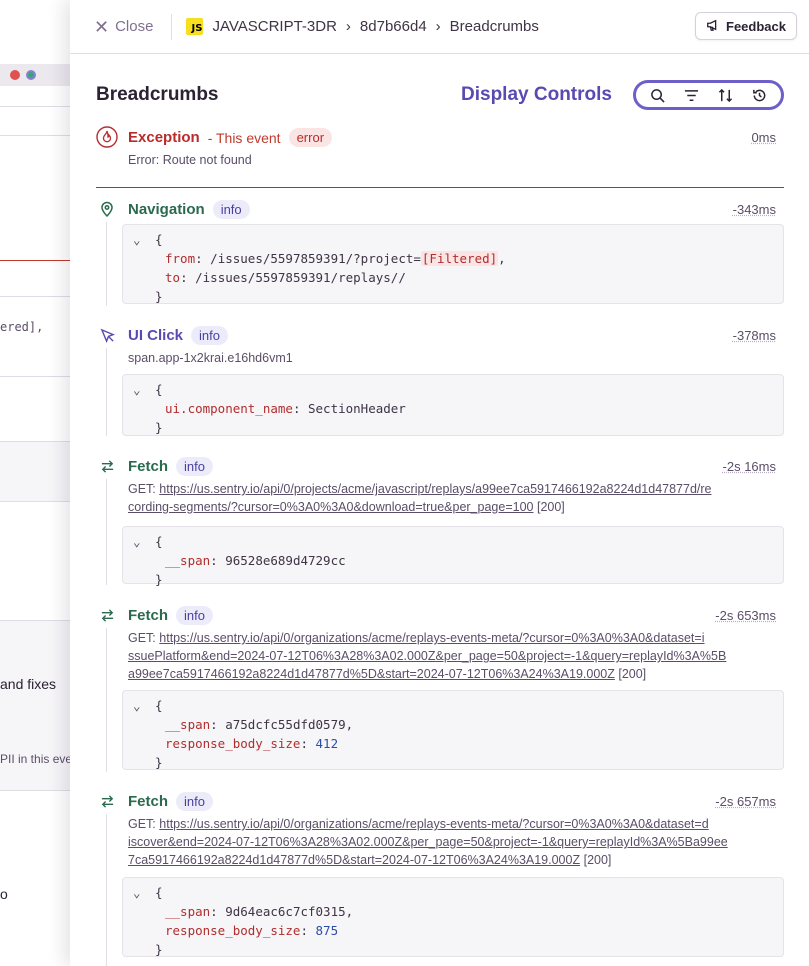  I want to click on display-controls, so click(708, 95).